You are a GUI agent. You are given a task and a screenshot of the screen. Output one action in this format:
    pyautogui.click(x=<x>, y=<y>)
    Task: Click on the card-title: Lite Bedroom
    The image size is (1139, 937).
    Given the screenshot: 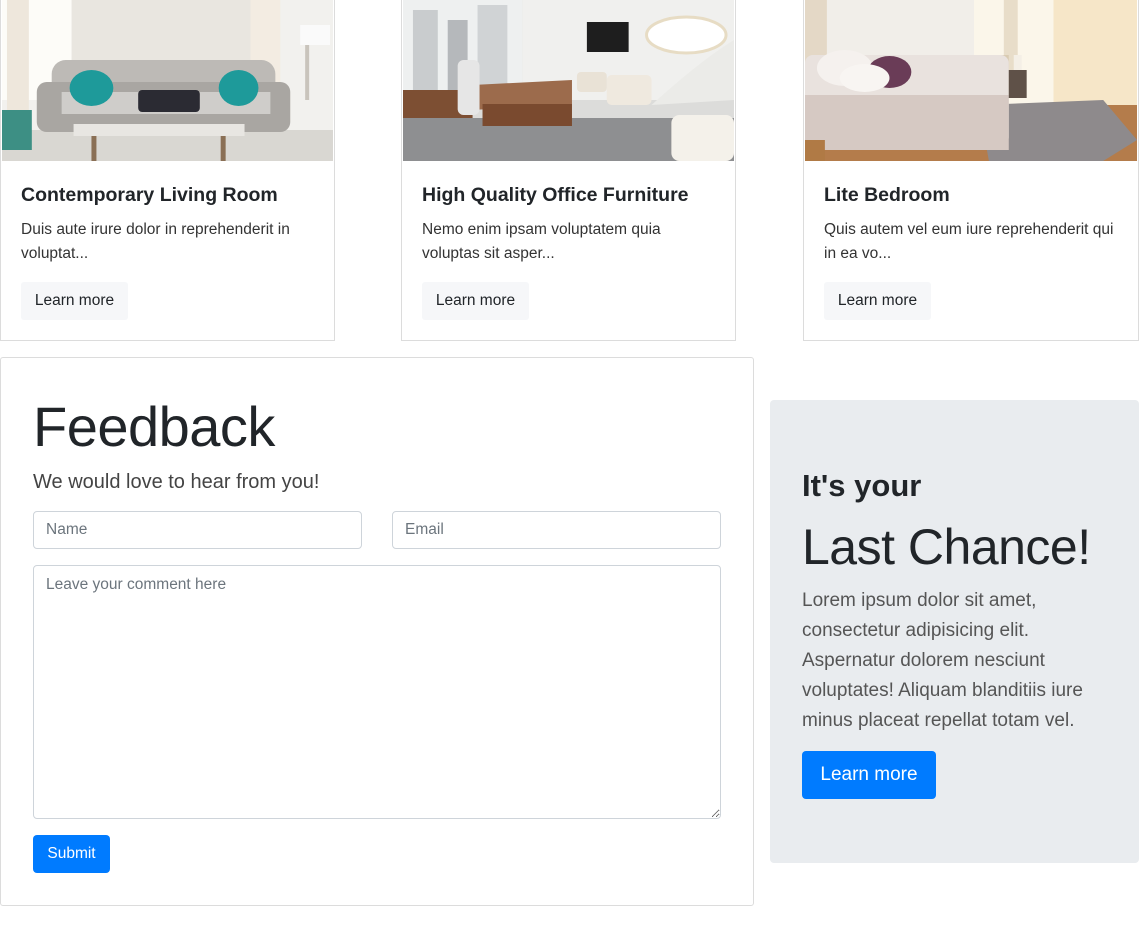 What is the action you would take?
    pyautogui.click(x=887, y=195)
    